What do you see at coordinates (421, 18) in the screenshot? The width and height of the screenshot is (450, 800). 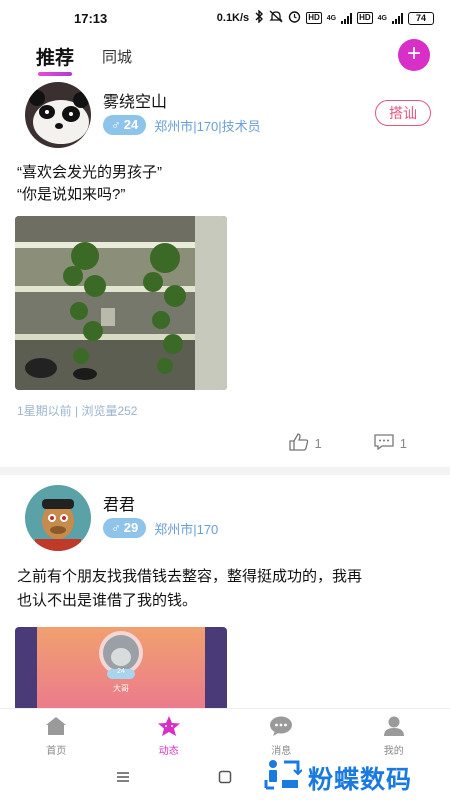 I see `battery-icon: 74` at bounding box center [421, 18].